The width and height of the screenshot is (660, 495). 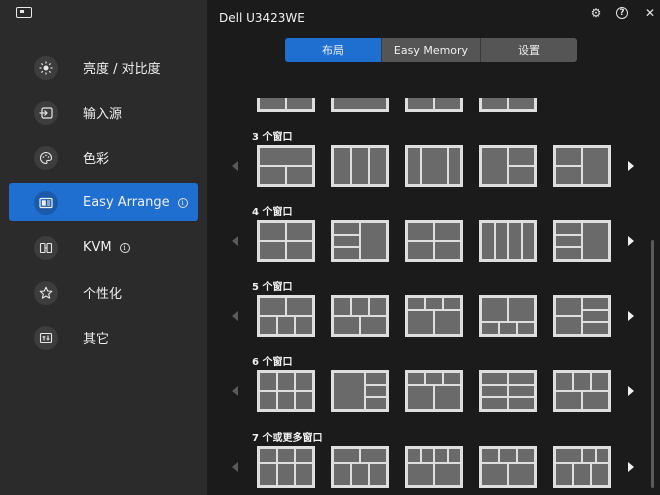 I want to click on sidebar-item-label: 输入源, so click(x=103, y=114).